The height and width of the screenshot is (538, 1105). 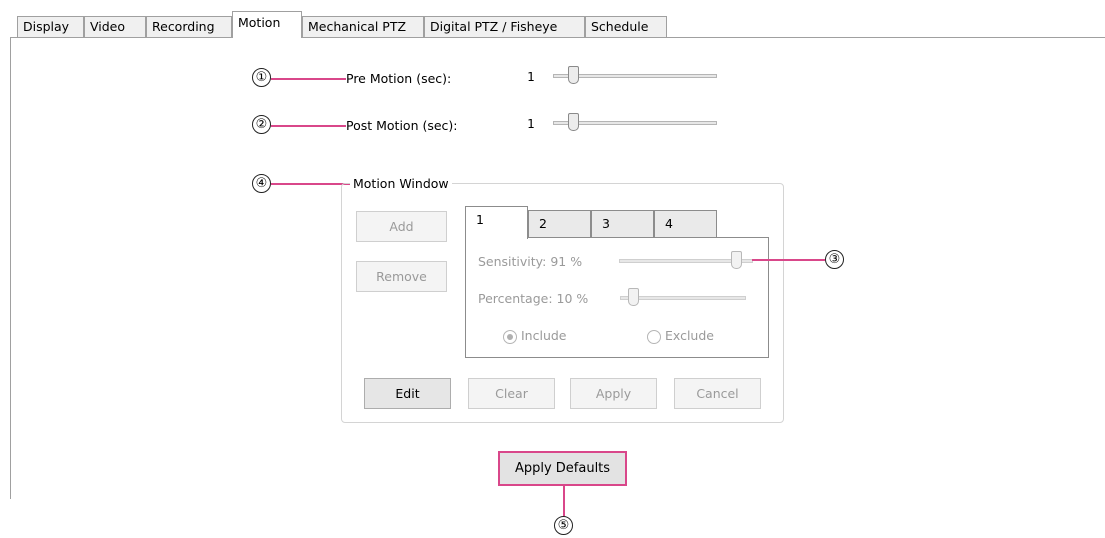 I want to click on post-motion-label: Post Motion (sec):, so click(x=402, y=125).